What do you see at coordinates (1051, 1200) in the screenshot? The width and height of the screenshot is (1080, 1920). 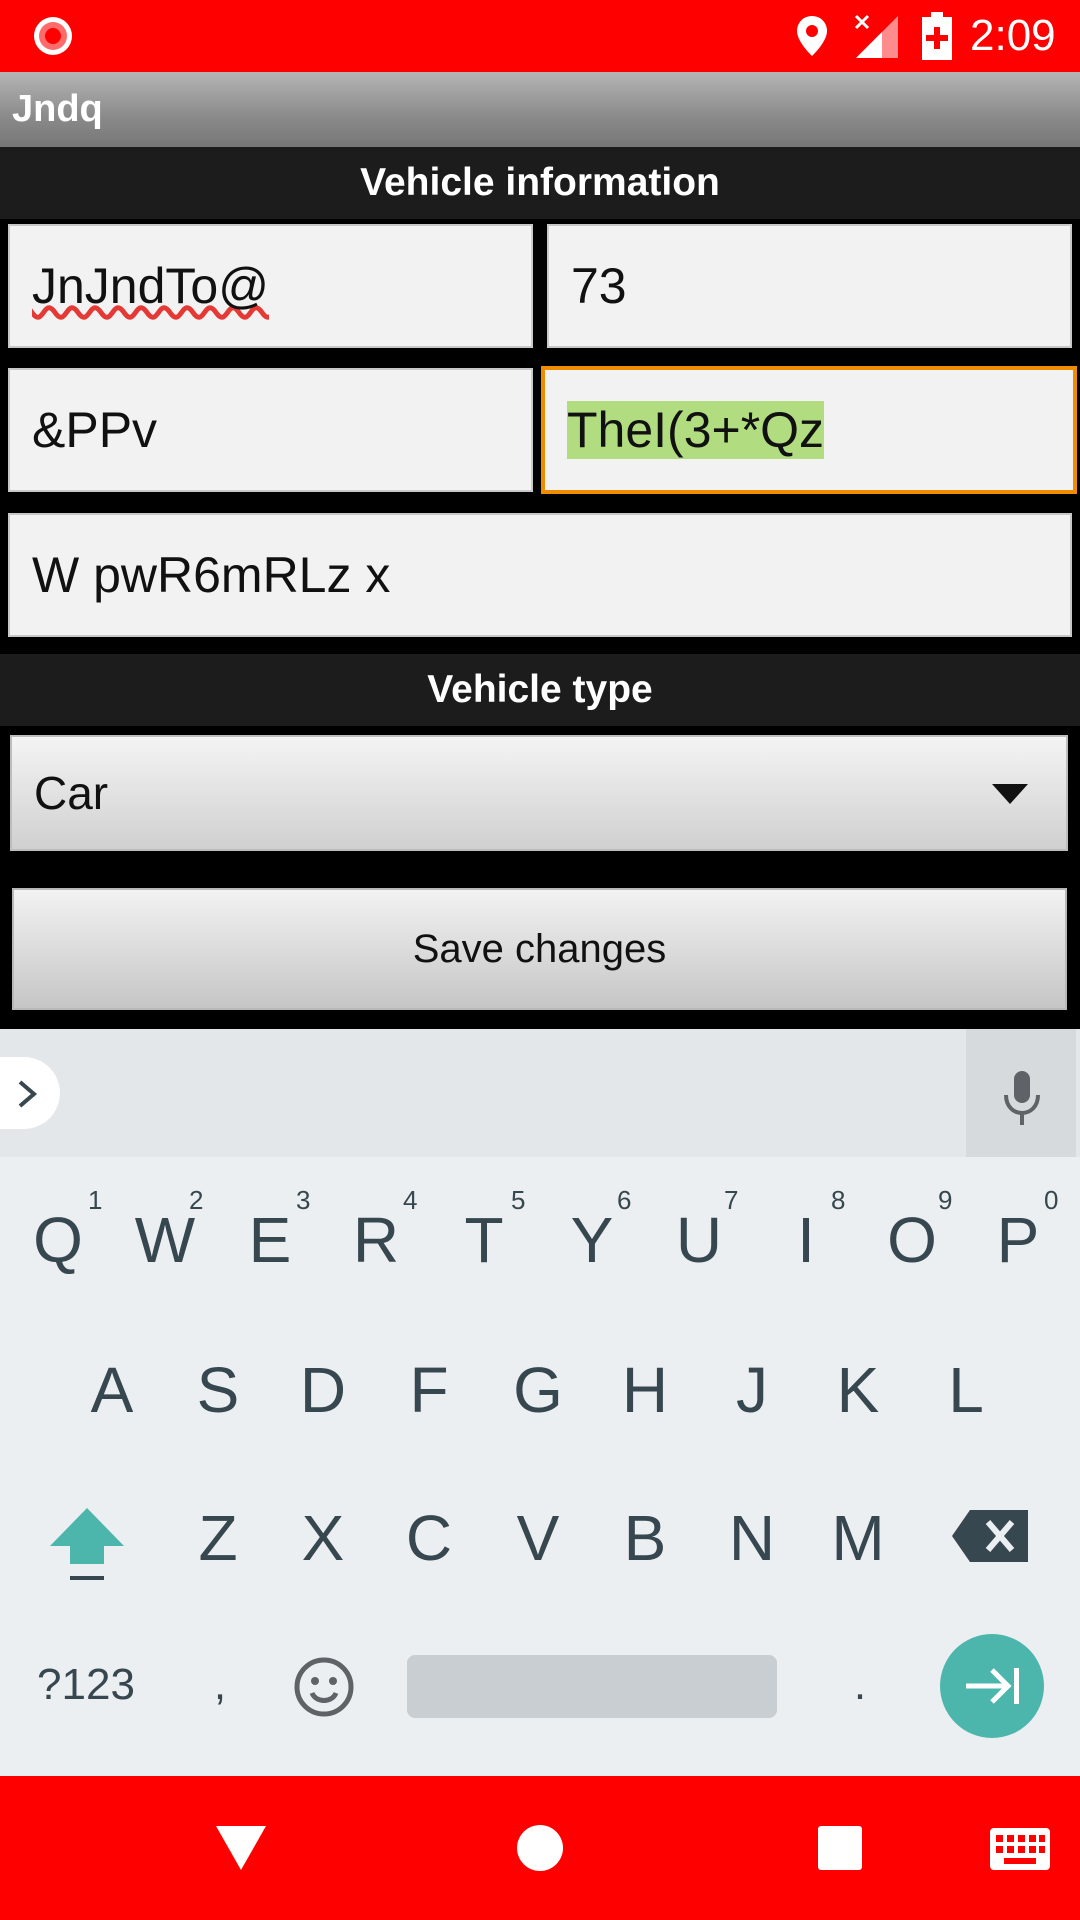 I see `key-hint: 0` at bounding box center [1051, 1200].